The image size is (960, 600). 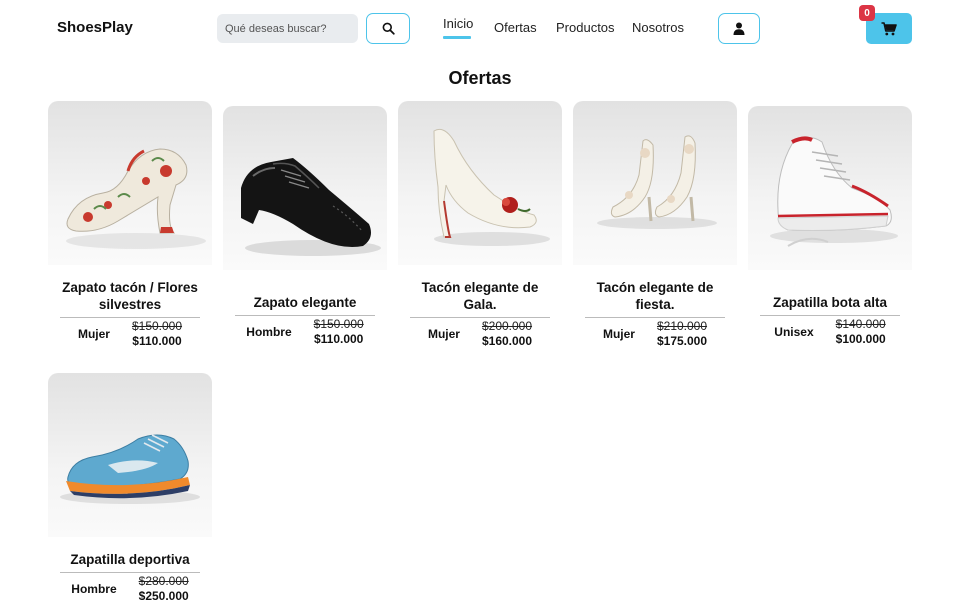 What do you see at coordinates (457, 37) in the screenshot?
I see `nav-active-indicator` at bounding box center [457, 37].